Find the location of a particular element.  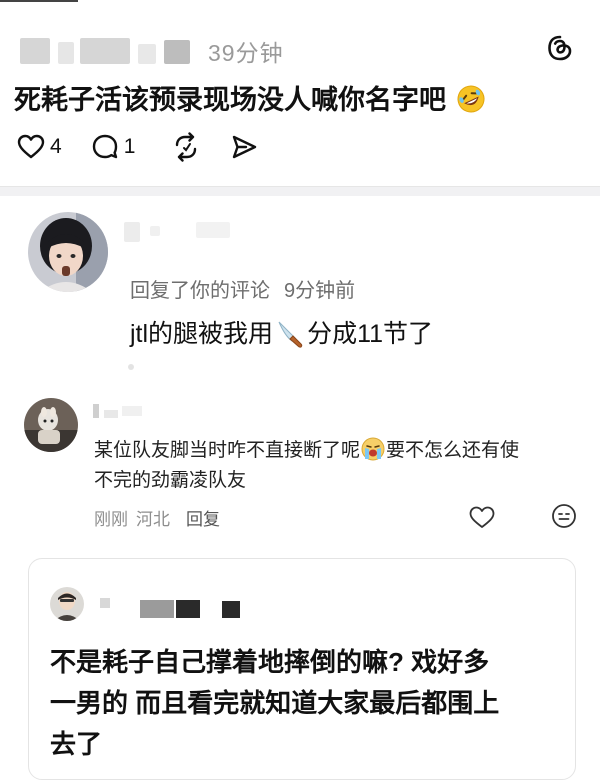

user-avatar-photo is located at coordinates (68, 252).